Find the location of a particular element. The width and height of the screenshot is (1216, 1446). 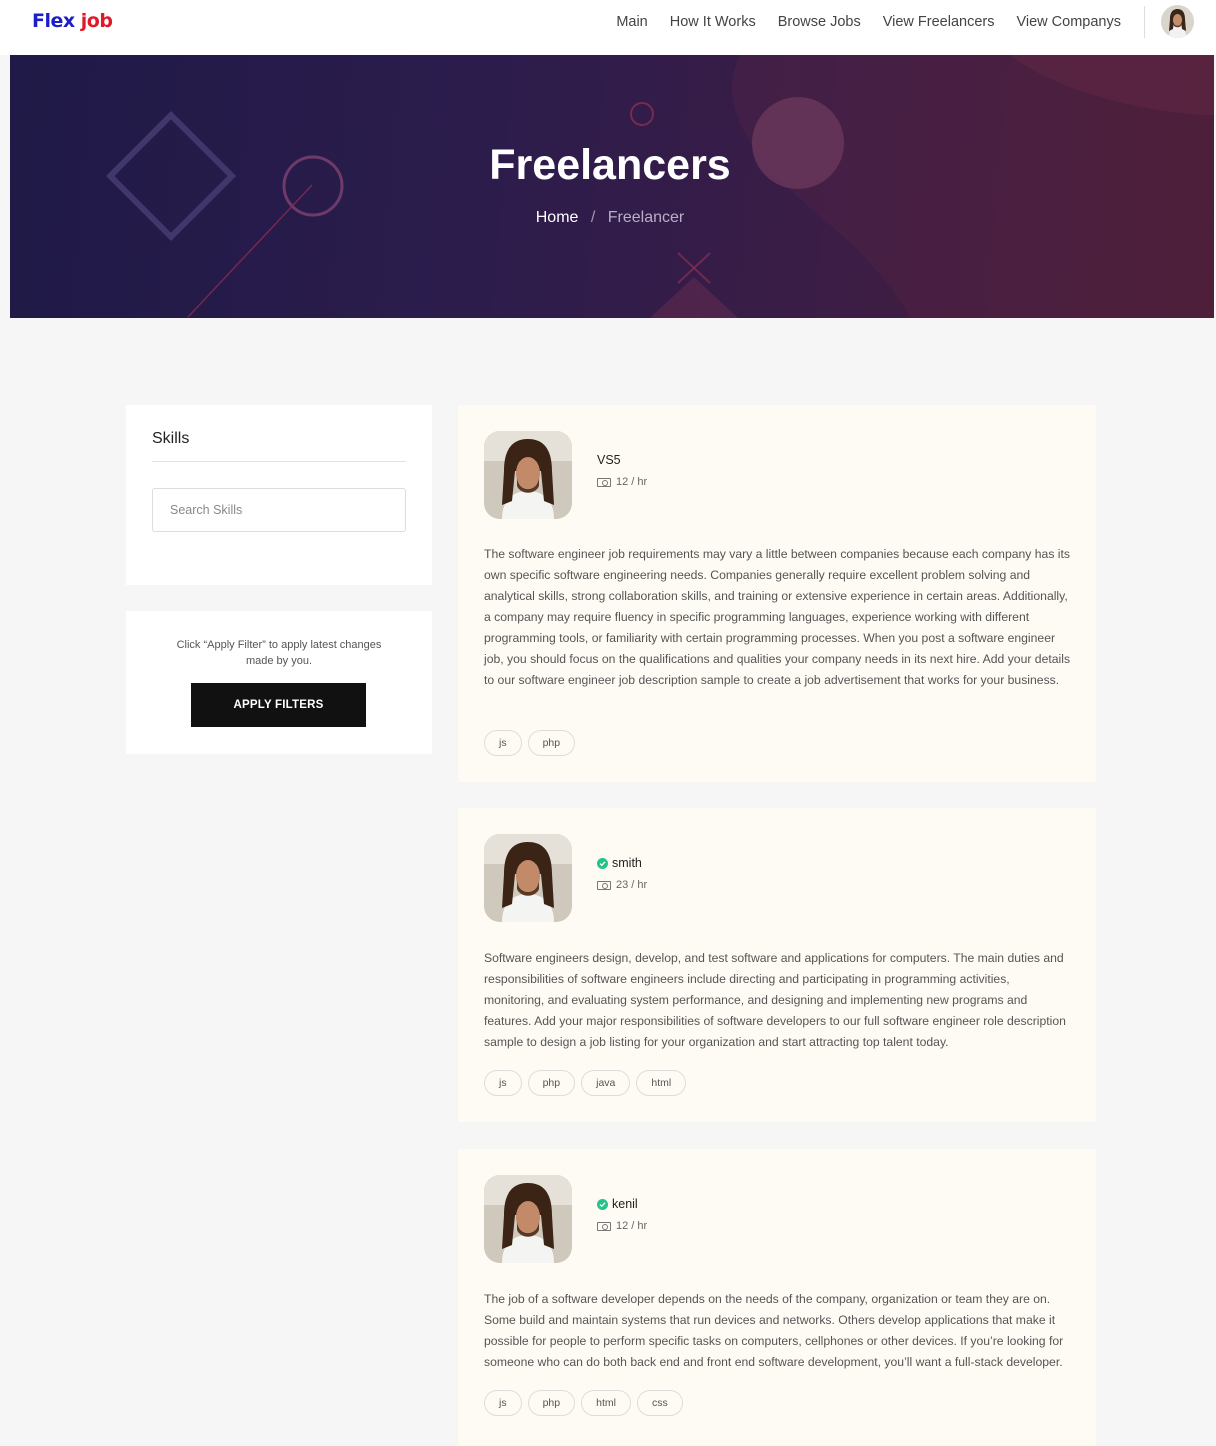

freelancer-name-text: smith is located at coordinates (627, 863).